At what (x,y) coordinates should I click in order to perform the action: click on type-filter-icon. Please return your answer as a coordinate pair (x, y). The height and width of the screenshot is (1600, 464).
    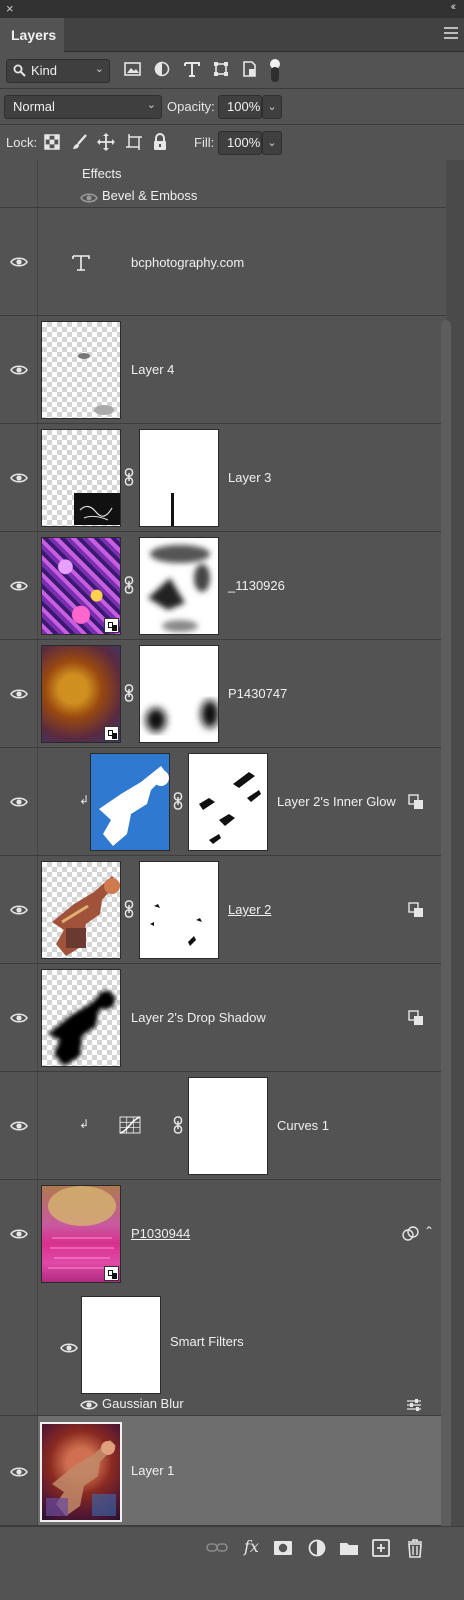
    Looking at the image, I should click on (192, 69).